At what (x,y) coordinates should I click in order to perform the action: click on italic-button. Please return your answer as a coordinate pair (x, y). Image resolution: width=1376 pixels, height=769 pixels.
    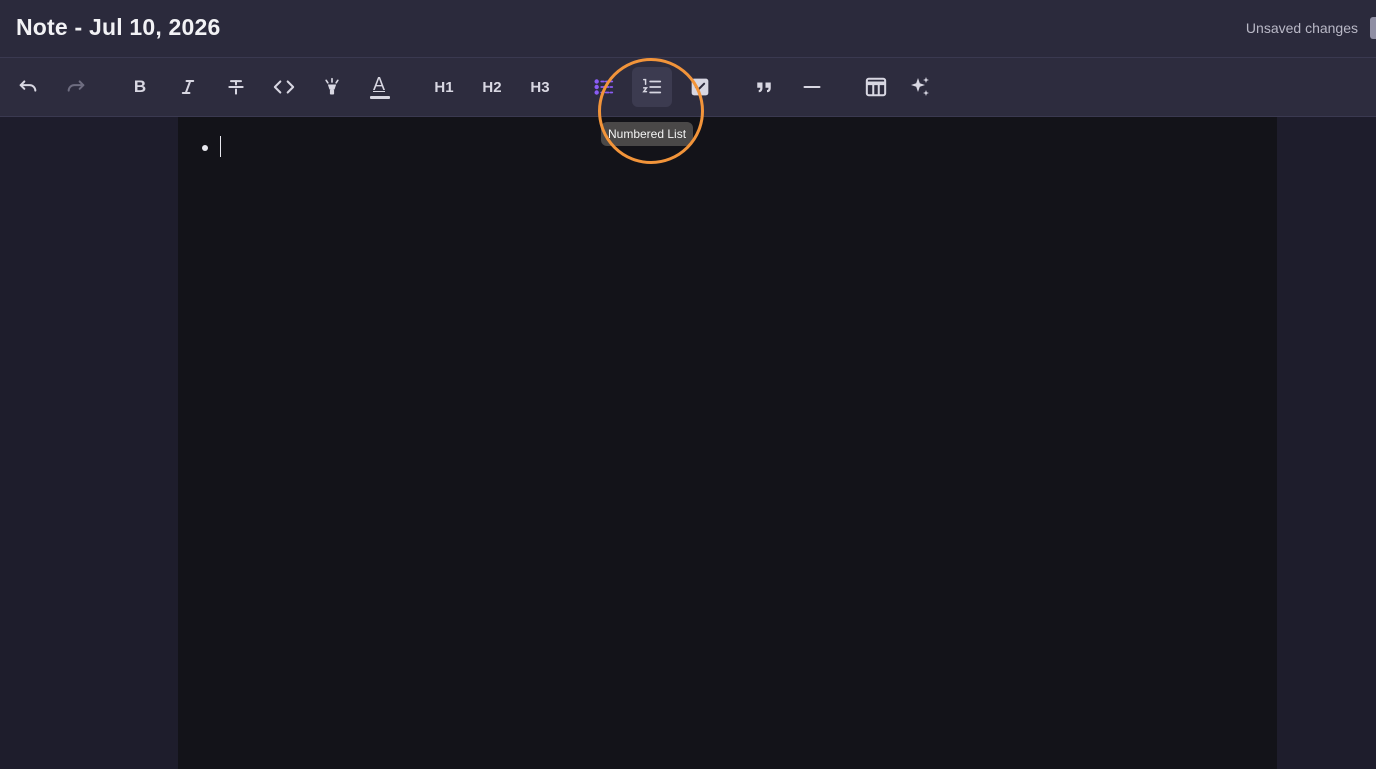
    Looking at the image, I should click on (188, 87).